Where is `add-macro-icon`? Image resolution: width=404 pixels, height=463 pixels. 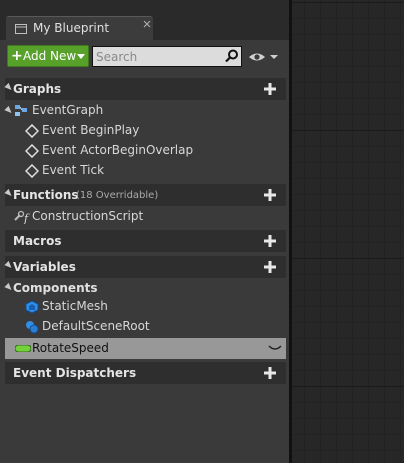 add-macro-icon is located at coordinates (270, 241).